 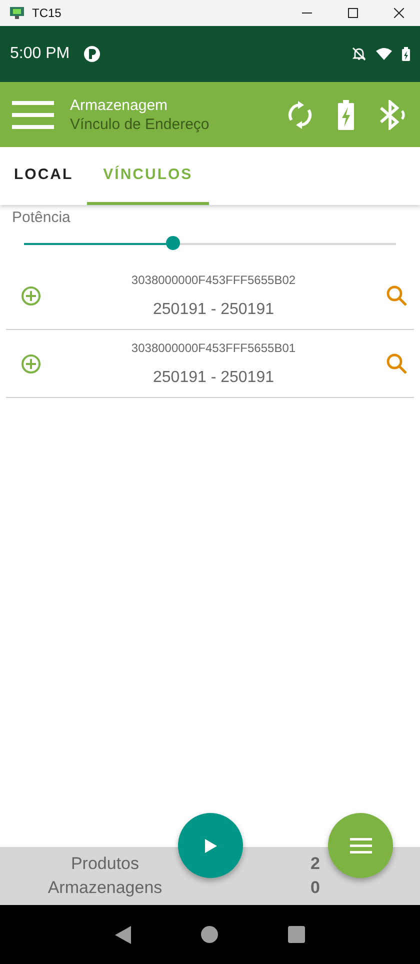 I want to click on window-title: TC15, so click(x=47, y=13).